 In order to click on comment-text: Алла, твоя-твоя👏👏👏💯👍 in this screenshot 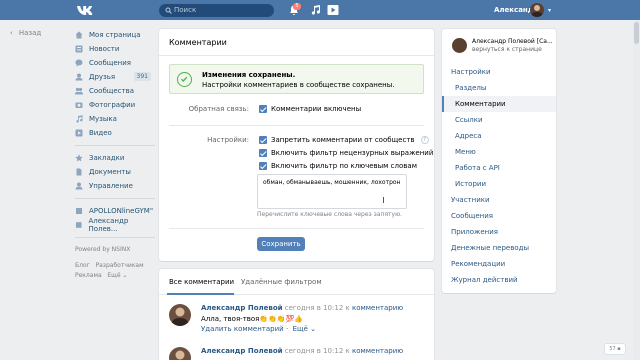, I will do `click(252, 319)`.